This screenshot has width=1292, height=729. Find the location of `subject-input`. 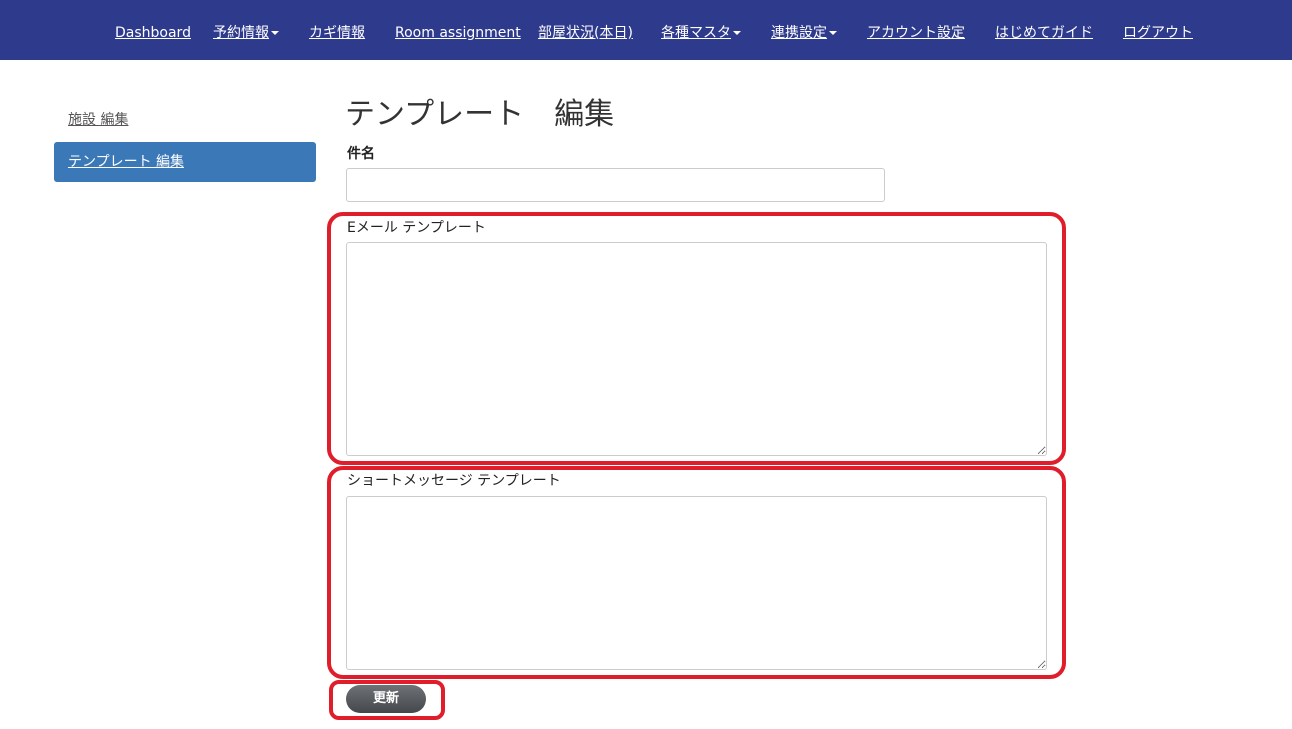

subject-input is located at coordinates (615, 185).